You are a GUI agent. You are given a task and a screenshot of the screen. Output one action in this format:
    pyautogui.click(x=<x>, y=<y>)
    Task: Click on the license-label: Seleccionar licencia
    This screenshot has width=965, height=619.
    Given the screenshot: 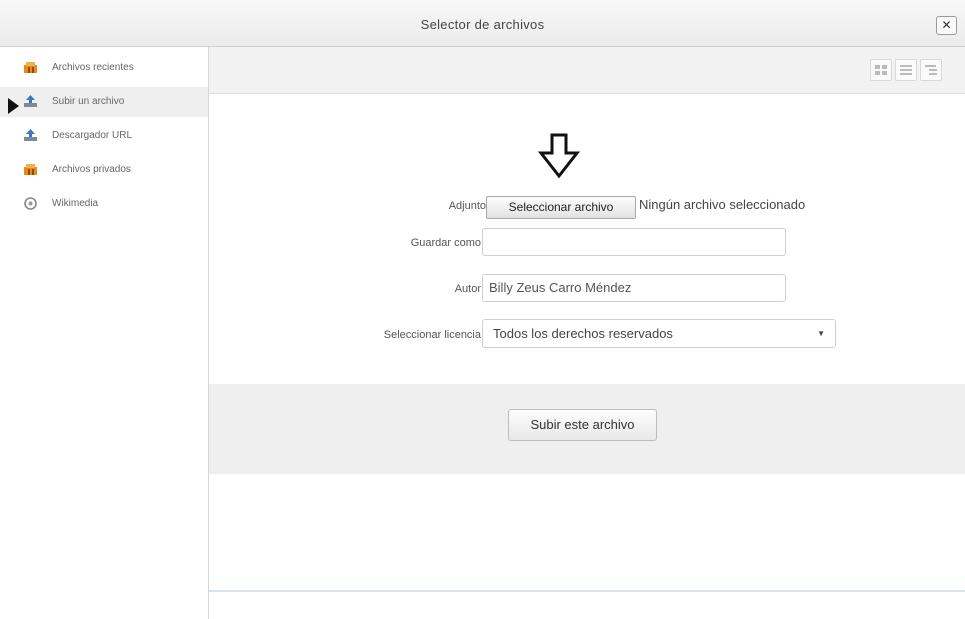 What is the action you would take?
    pyautogui.click(x=432, y=335)
    